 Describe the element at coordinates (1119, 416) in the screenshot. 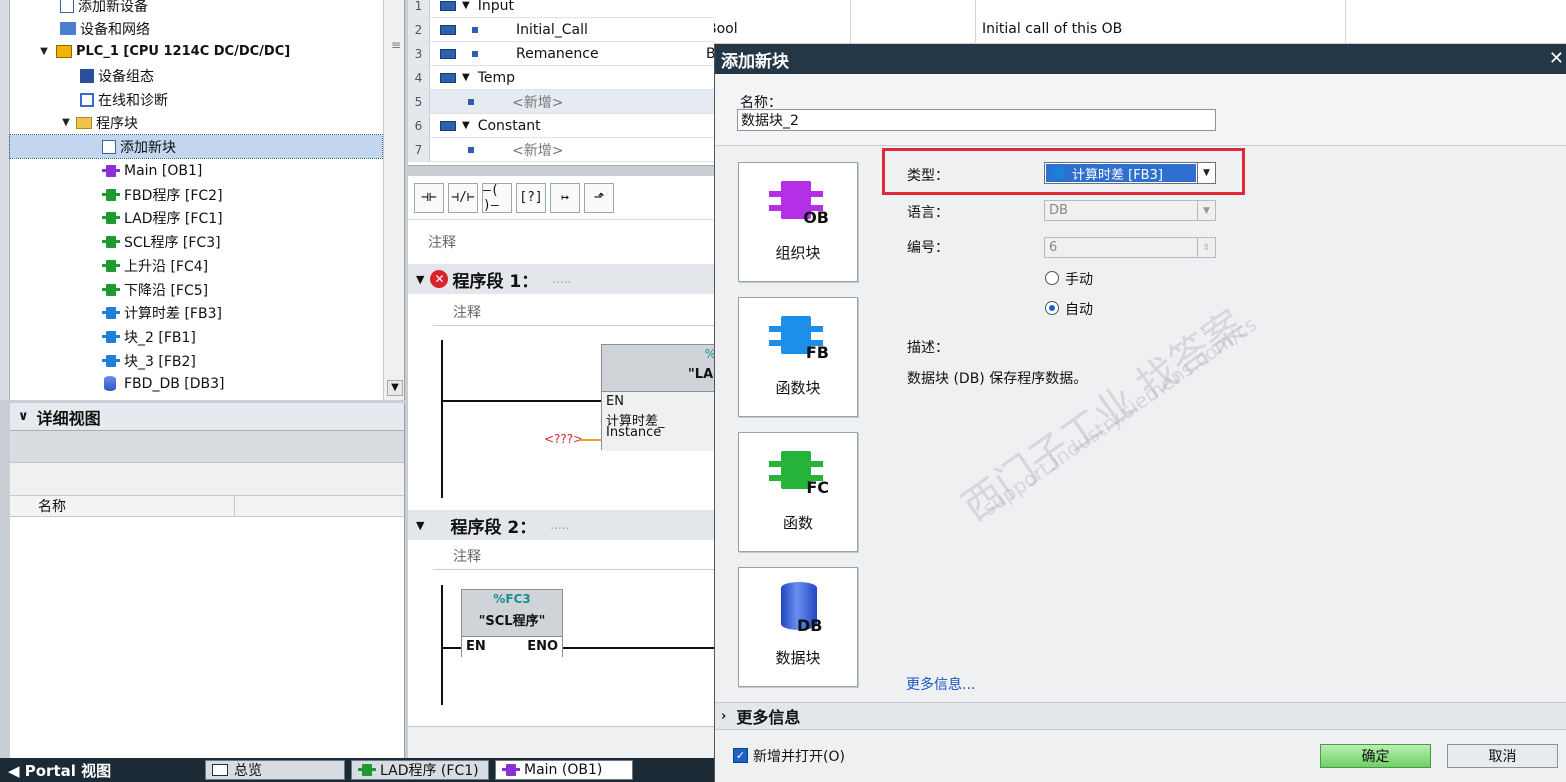

I see `watermark-url: support.industry.siemens.com/cs` at that location.